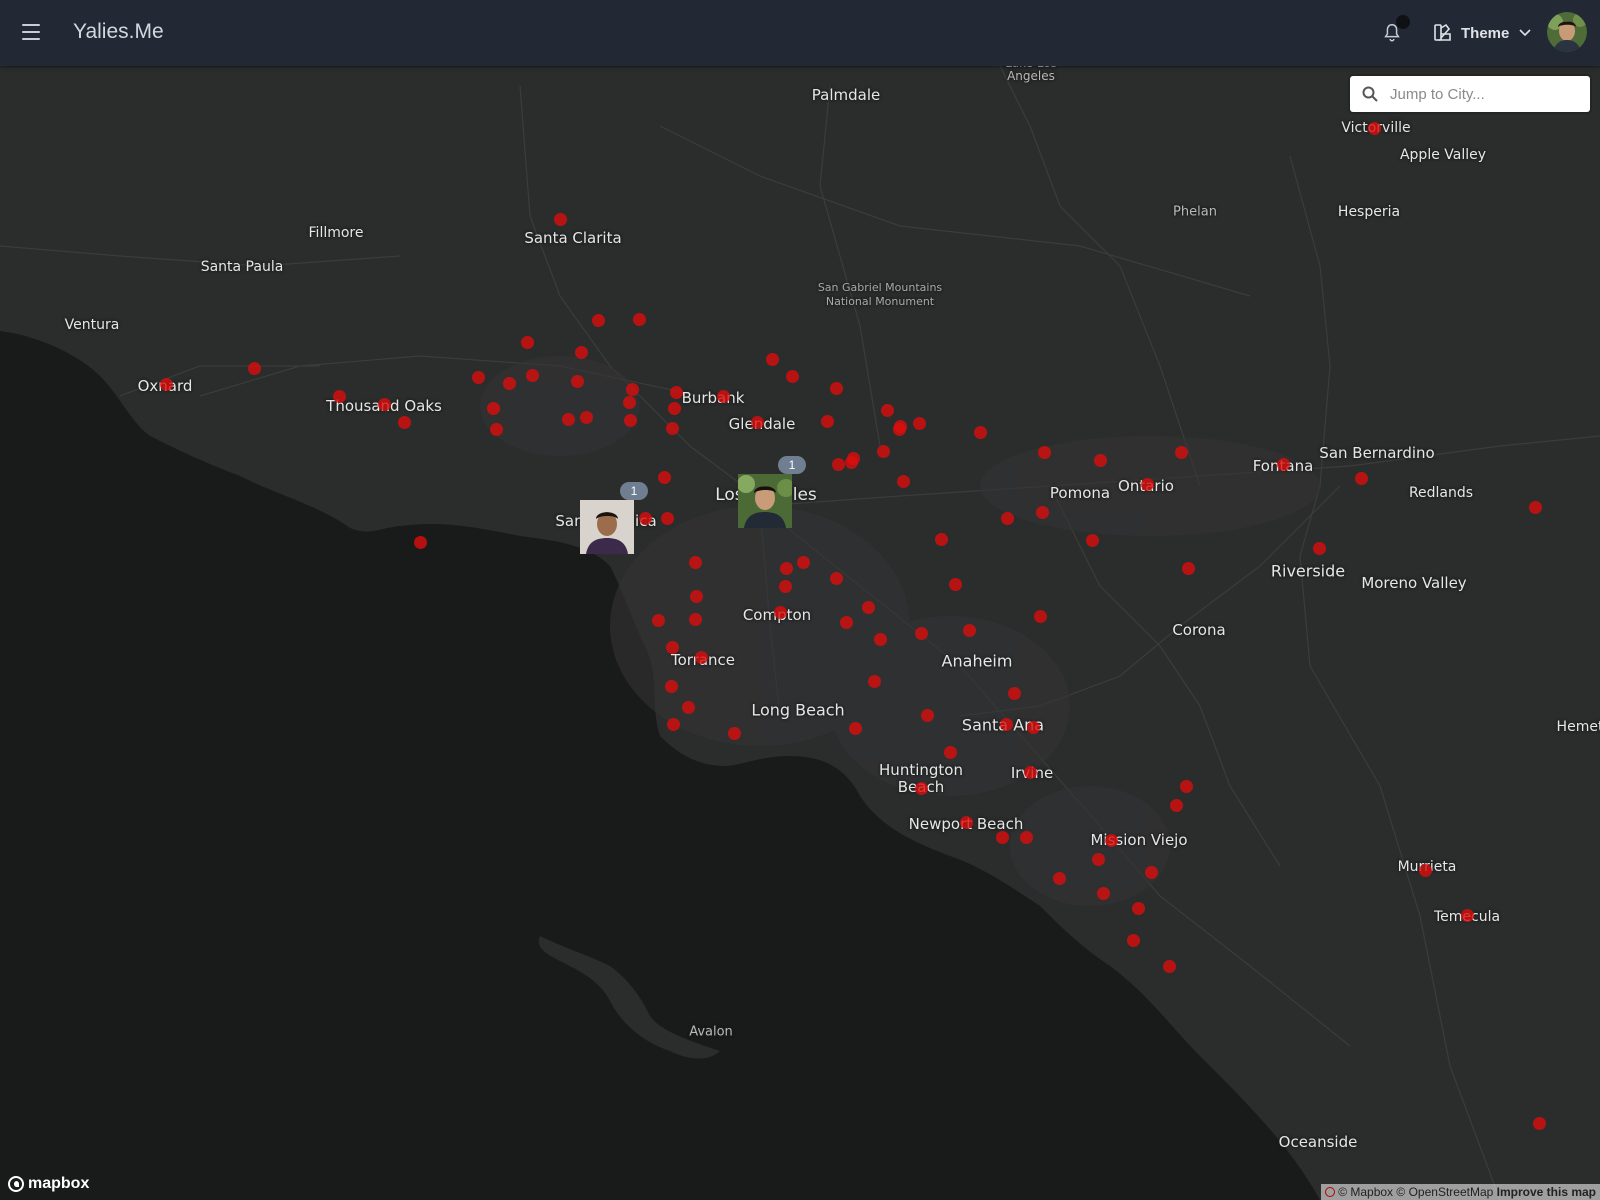 This screenshot has height=1200, width=1600. Describe the element at coordinates (1567, 32) in the screenshot. I see `user-avatar` at that location.